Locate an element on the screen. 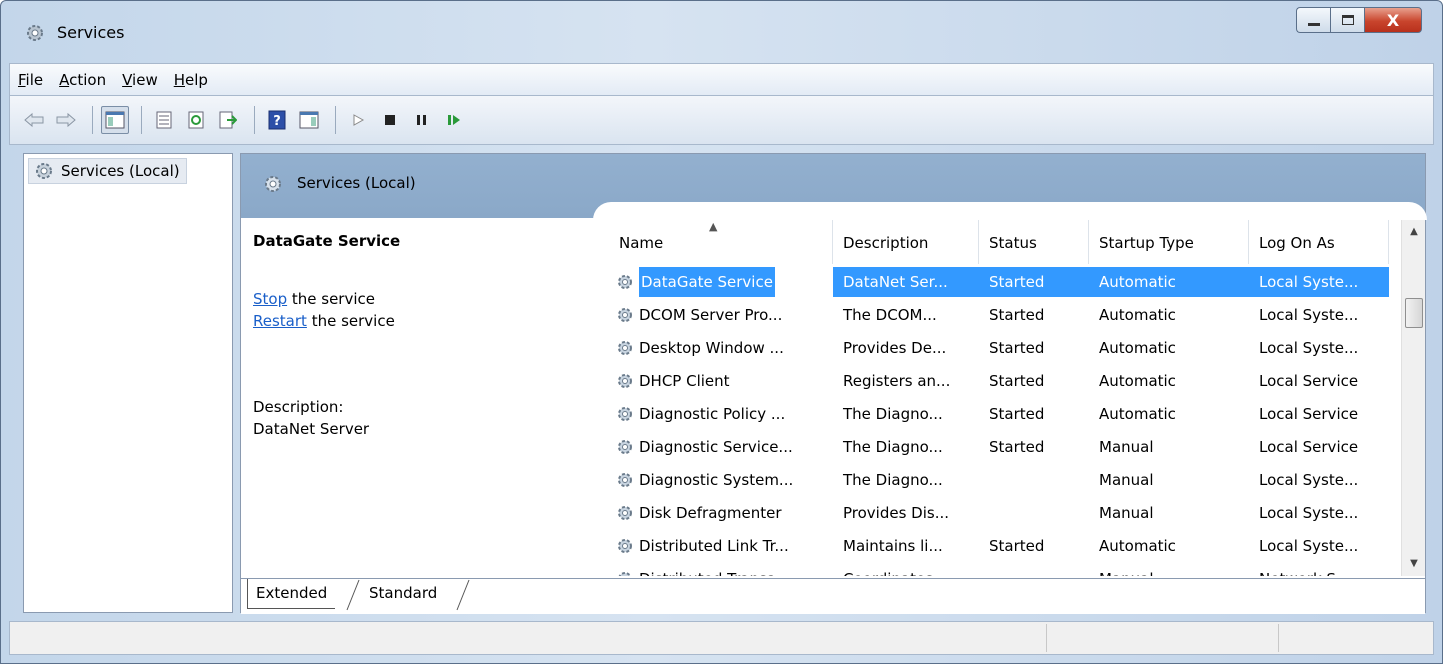 The width and height of the screenshot is (1443, 664). column-header-status: Status is located at coordinates (1034, 242).